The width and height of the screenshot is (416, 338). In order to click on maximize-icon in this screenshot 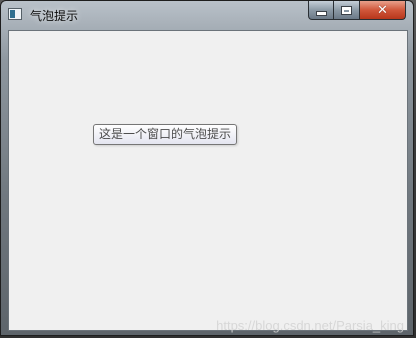, I will do `click(346, 10)`.